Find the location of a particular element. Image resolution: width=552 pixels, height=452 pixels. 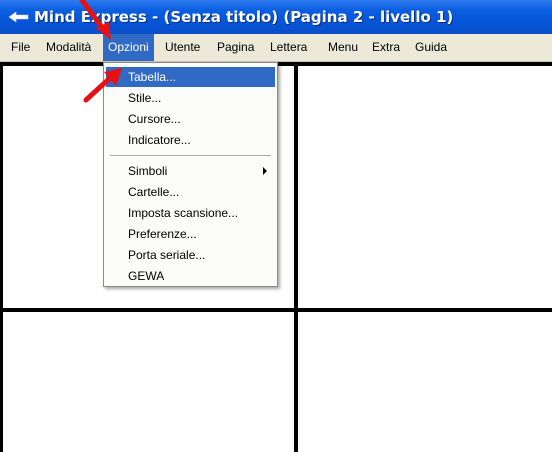

menu-guida: Guida is located at coordinates (431, 47).